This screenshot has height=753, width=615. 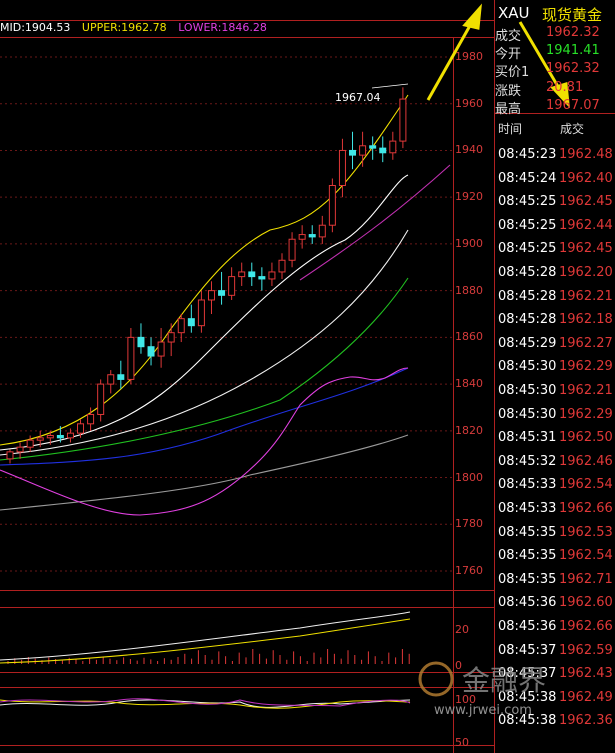 What do you see at coordinates (527, 343) in the screenshot?
I see `tick-time: 08:45:29` at bounding box center [527, 343].